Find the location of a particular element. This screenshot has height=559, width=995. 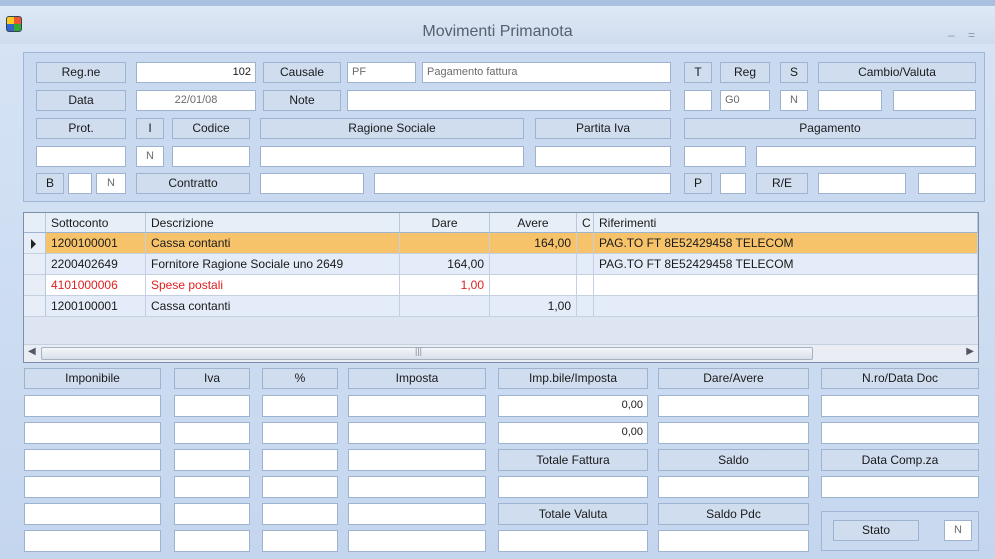

scroll-left-icon: ◀ is located at coordinates (32, 351).